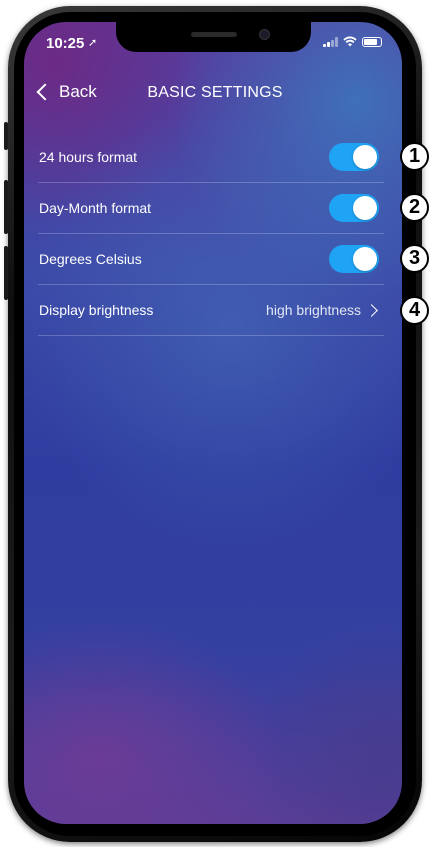  Describe the element at coordinates (88, 157) in the screenshot. I see `setting-label: 24 hours format` at that location.